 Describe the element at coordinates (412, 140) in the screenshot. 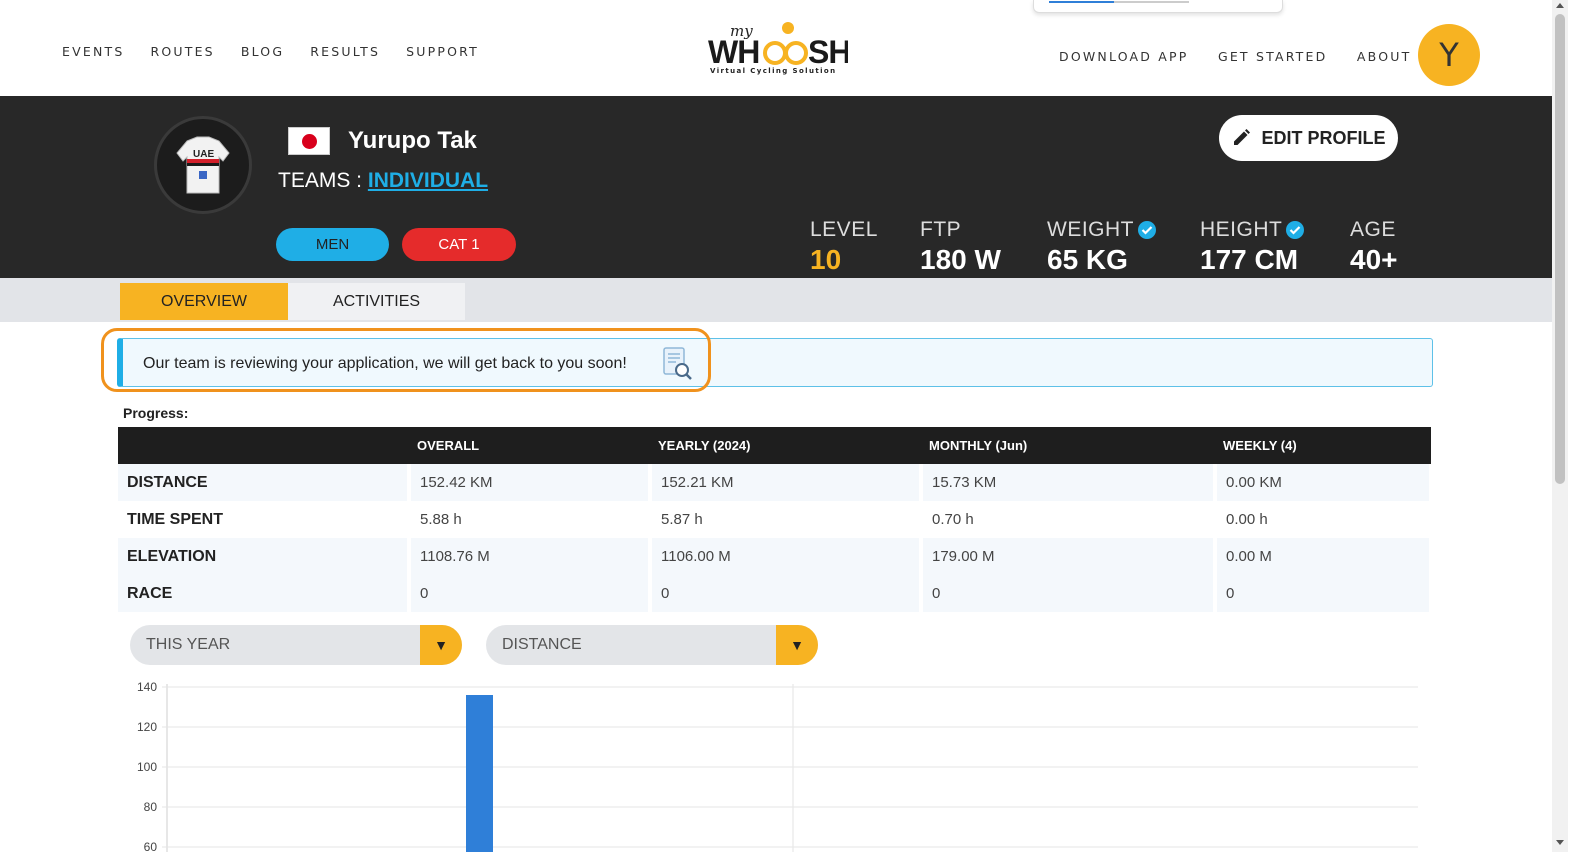

I see `profile-name: Yurupo Tak` at that location.